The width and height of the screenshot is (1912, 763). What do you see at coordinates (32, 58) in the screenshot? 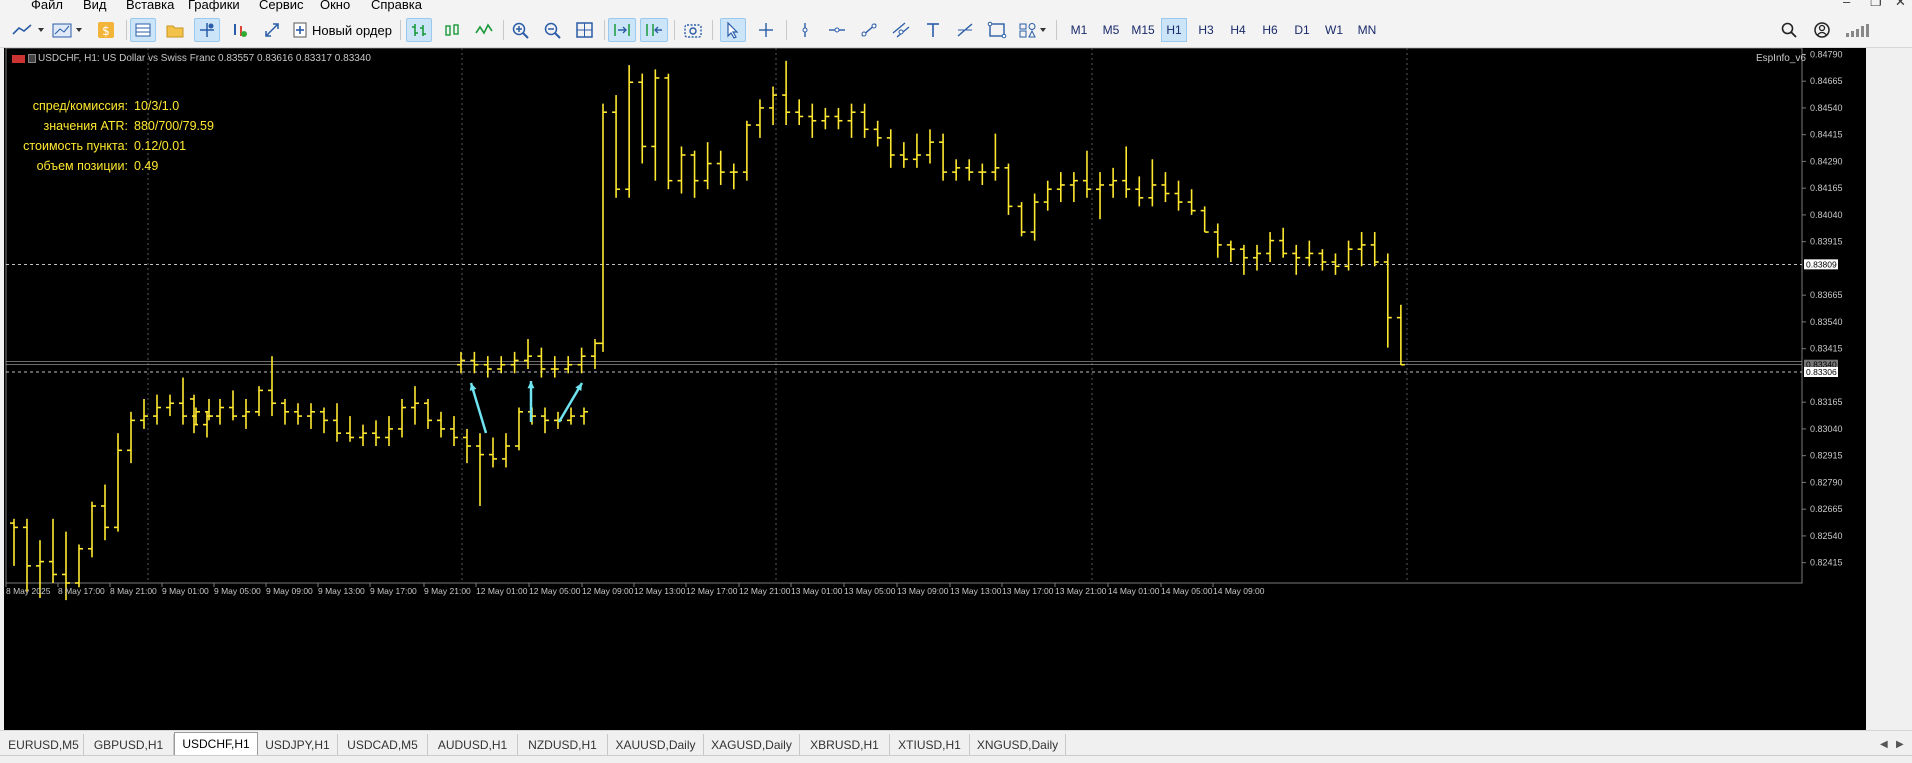
I see `chart-menu-icon` at bounding box center [32, 58].